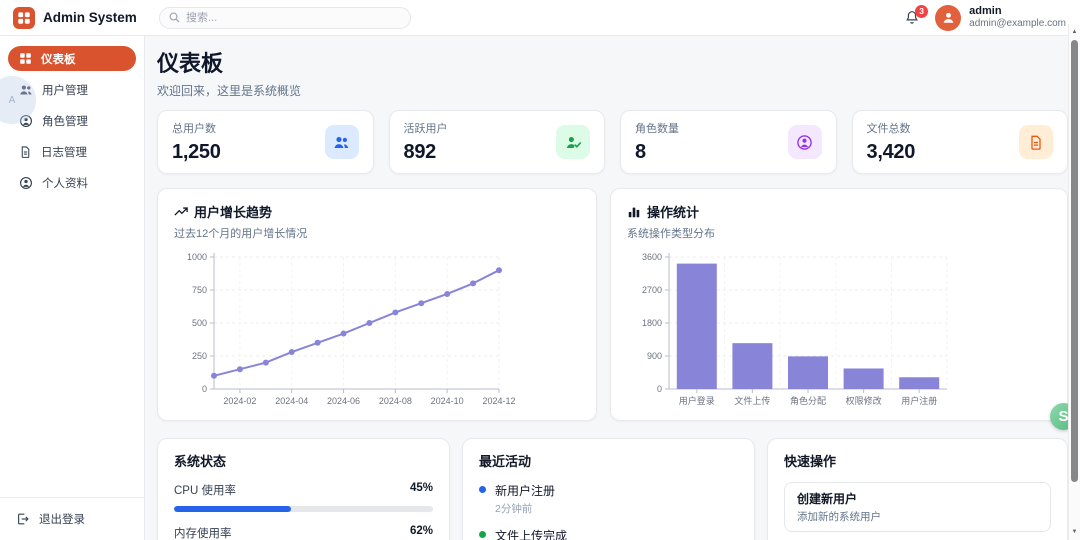 This screenshot has height=540, width=1080. Describe the element at coordinates (303, 509) in the screenshot. I see `progress-track` at that location.